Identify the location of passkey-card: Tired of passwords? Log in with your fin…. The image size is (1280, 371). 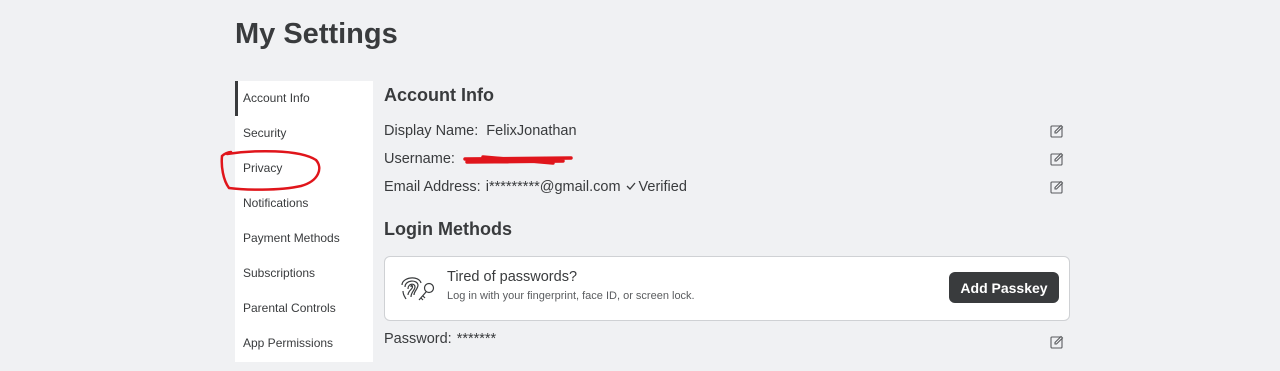
(727, 288).